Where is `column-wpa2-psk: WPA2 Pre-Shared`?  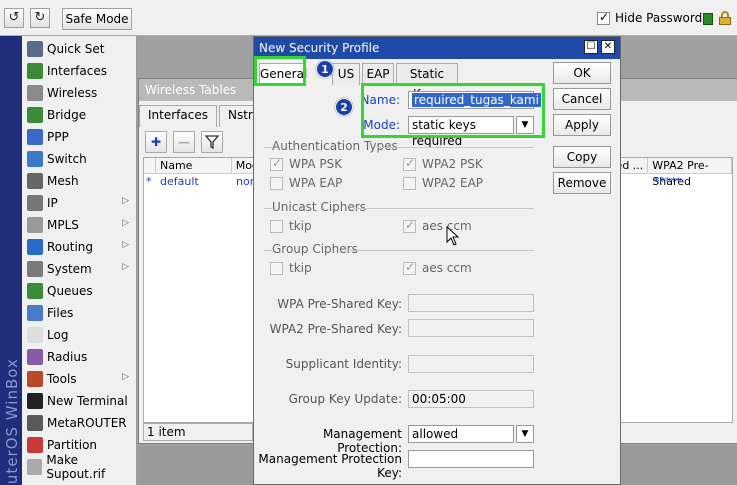
column-wpa2-psk: WPA2 Pre-Shared is located at coordinates (690, 173).